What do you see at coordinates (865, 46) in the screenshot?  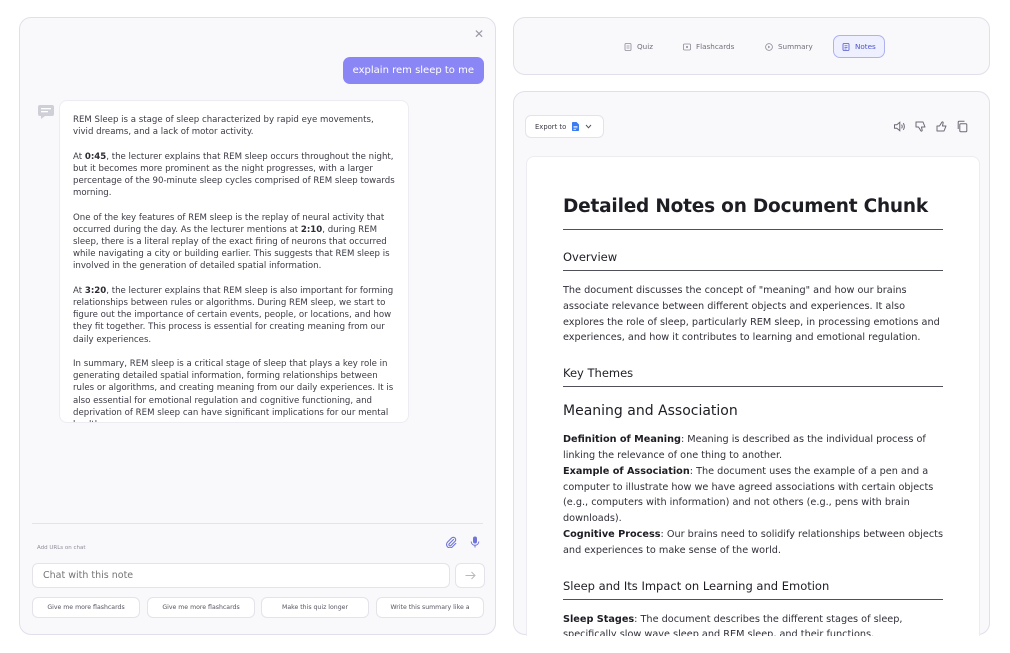 I see `tab-label: Notes` at bounding box center [865, 46].